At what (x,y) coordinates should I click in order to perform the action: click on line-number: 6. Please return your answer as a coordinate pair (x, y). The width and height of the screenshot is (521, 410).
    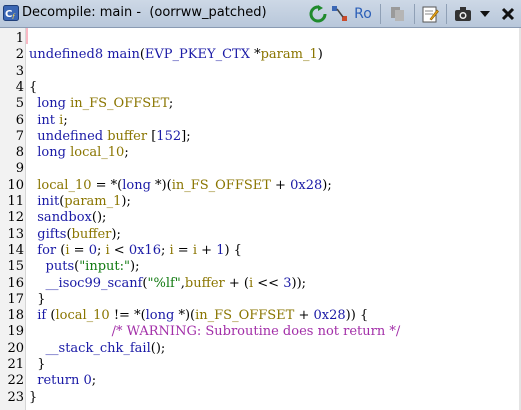
    Looking at the image, I should click on (19, 120).